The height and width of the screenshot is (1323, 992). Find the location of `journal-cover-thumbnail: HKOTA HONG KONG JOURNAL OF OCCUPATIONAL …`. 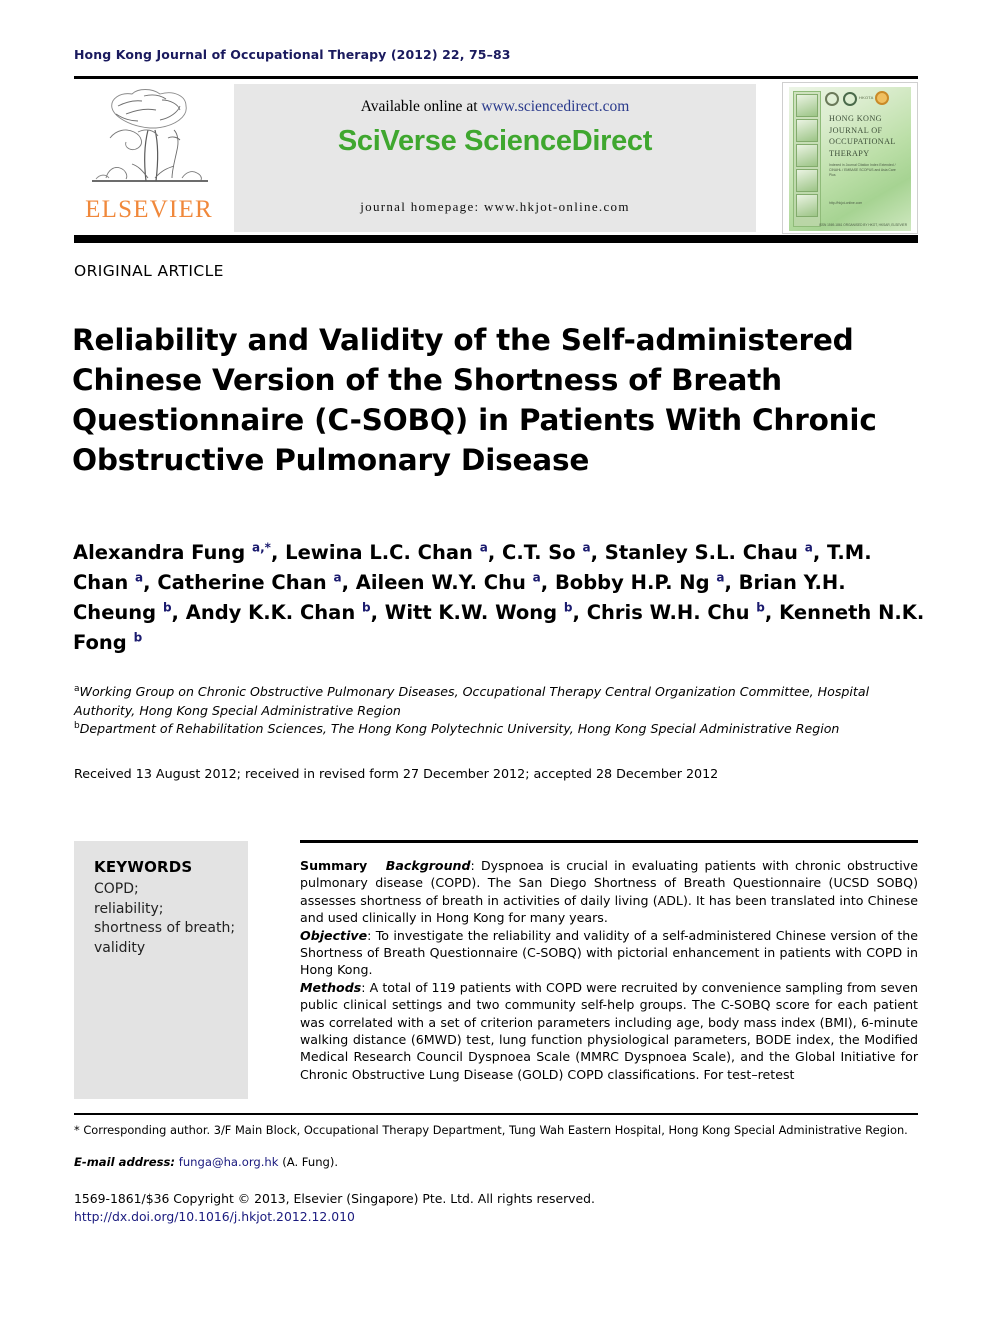

journal-cover-thumbnail: HKOTA HONG KONG JOURNAL OF OCCUPATIONAL … is located at coordinates (850, 158).